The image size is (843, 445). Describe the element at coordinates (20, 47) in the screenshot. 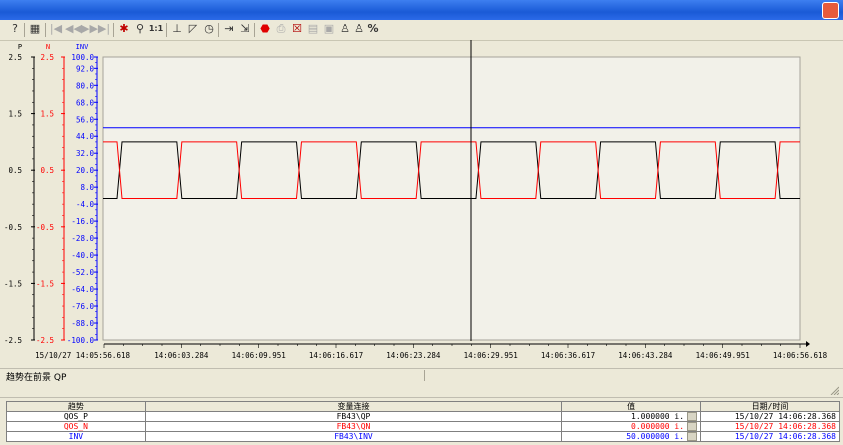

I see `axis-header-p: P` at that location.